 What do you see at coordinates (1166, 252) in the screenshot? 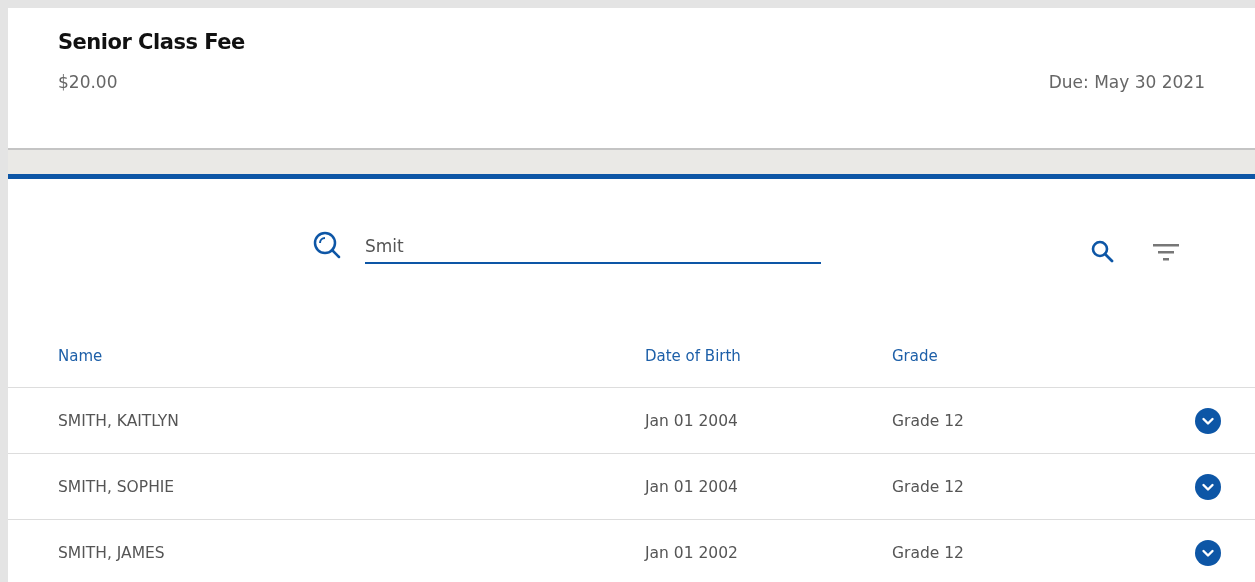
I see `filter-button` at bounding box center [1166, 252].